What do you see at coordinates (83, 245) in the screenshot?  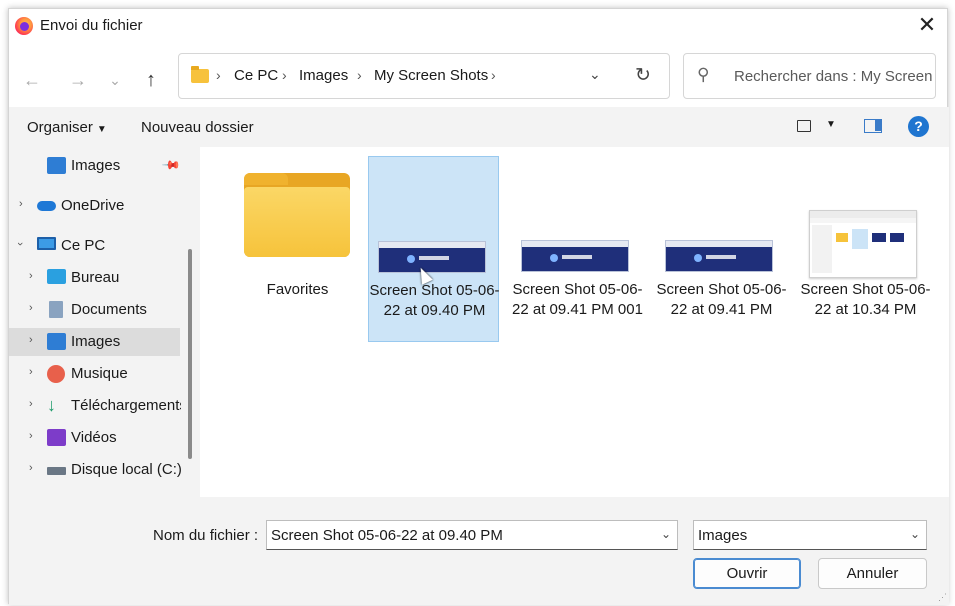 I see `sidebar-item-label: Ce PC` at bounding box center [83, 245].